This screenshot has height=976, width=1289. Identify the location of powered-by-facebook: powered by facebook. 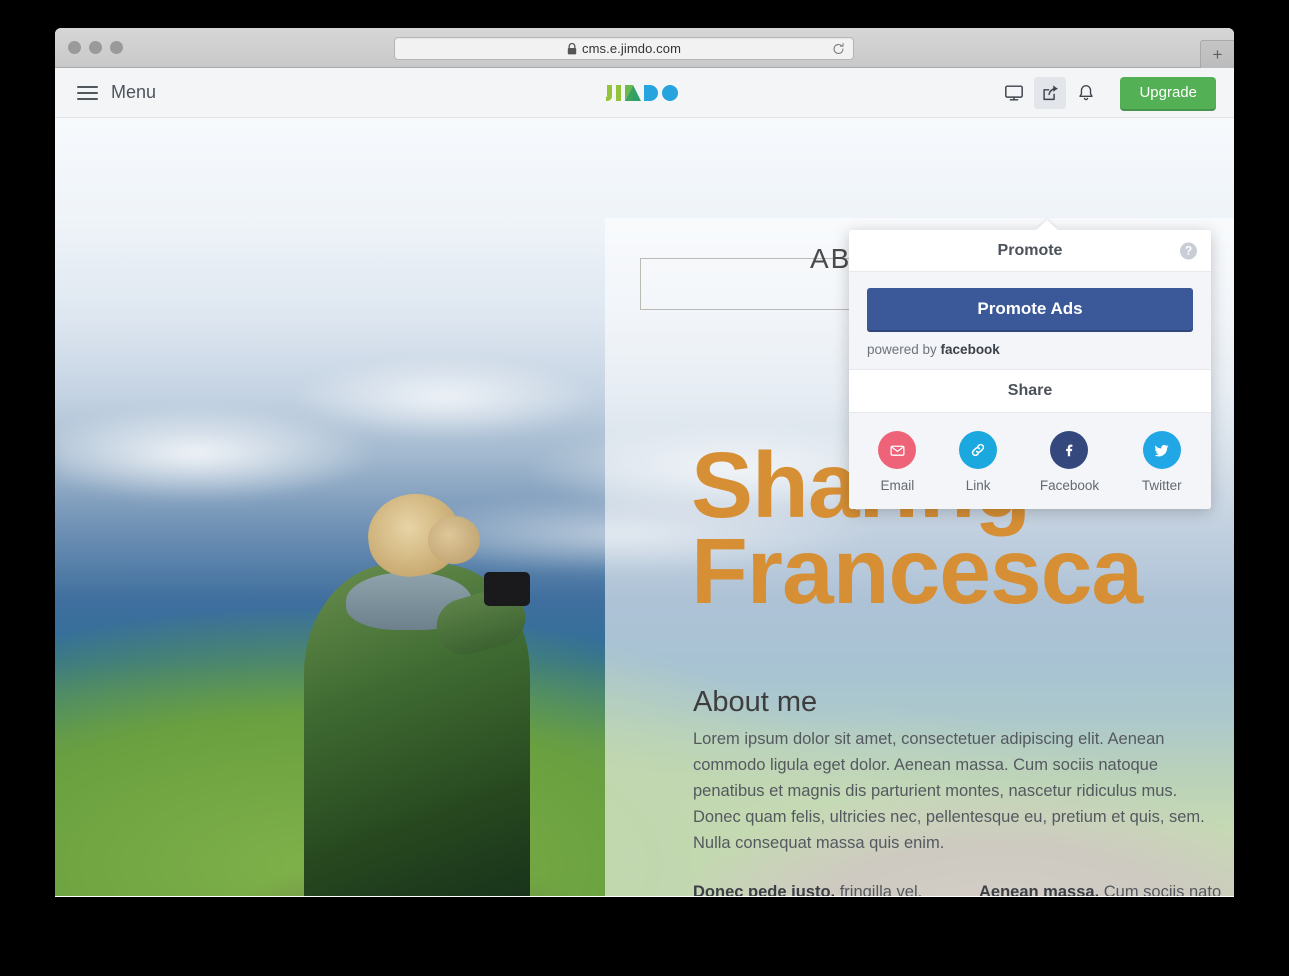
(1030, 349).